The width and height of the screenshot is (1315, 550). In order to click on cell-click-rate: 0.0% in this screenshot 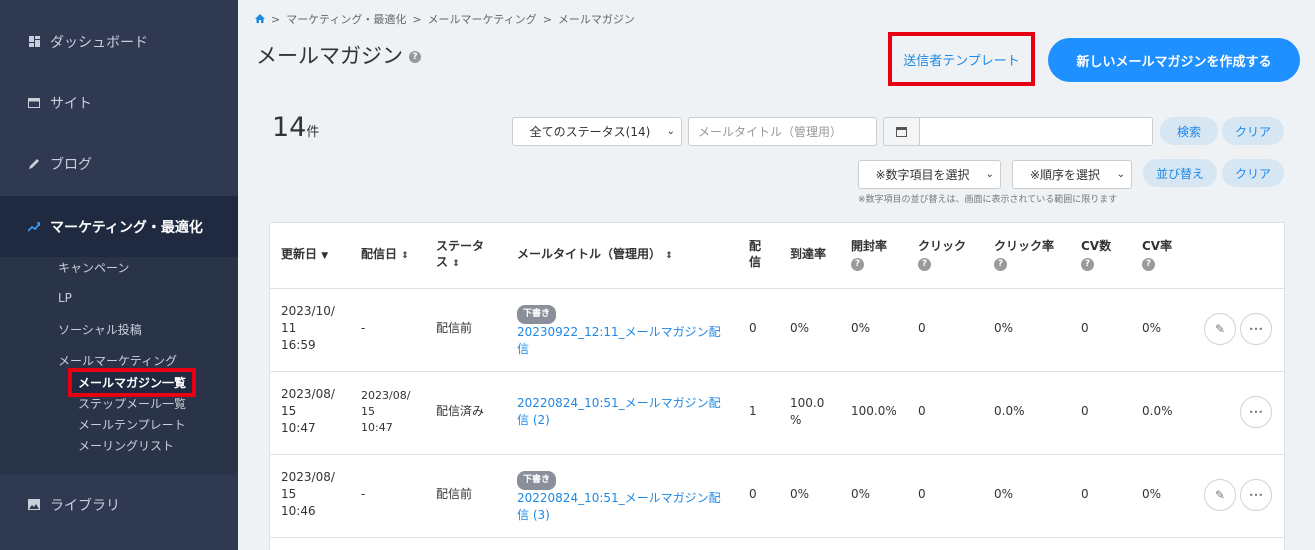, I will do `click(1009, 411)`.